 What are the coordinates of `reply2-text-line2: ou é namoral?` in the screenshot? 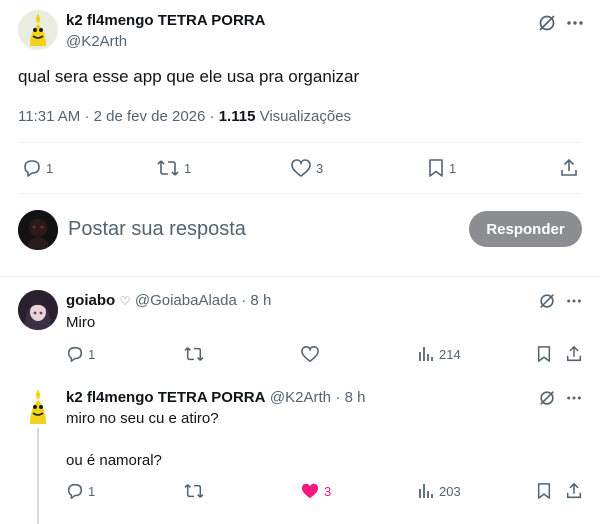 It's located at (114, 460).